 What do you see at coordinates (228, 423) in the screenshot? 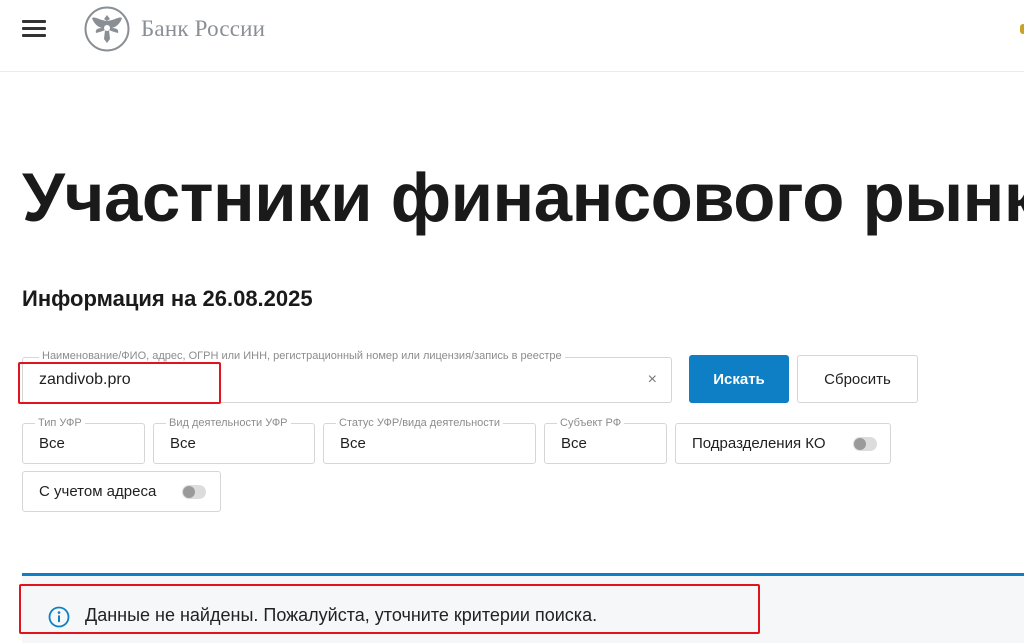
I see `filter-label: Вид деятельности УФР` at bounding box center [228, 423].